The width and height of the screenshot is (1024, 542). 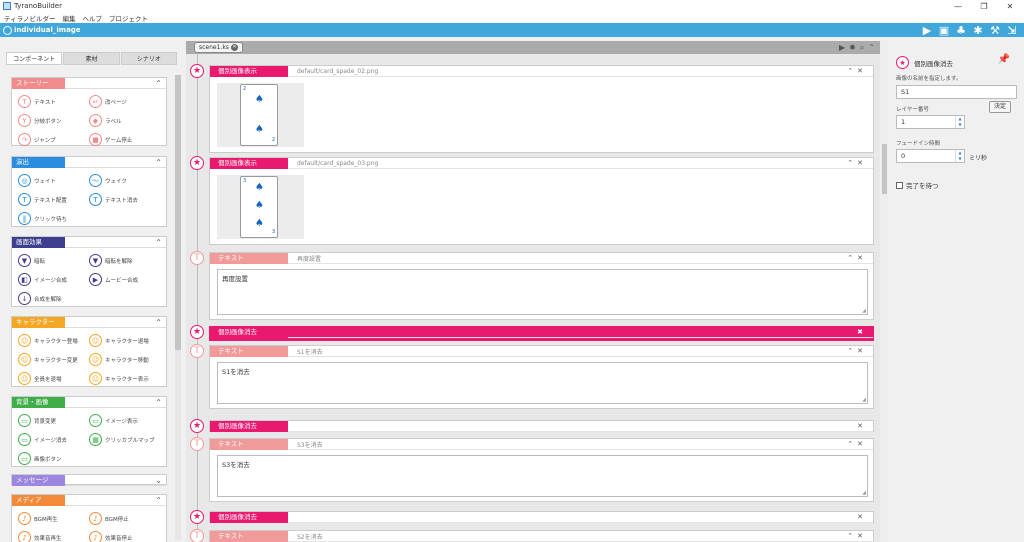 I want to click on chevron-down-icon: ⌄, so click(x=158, y=480).